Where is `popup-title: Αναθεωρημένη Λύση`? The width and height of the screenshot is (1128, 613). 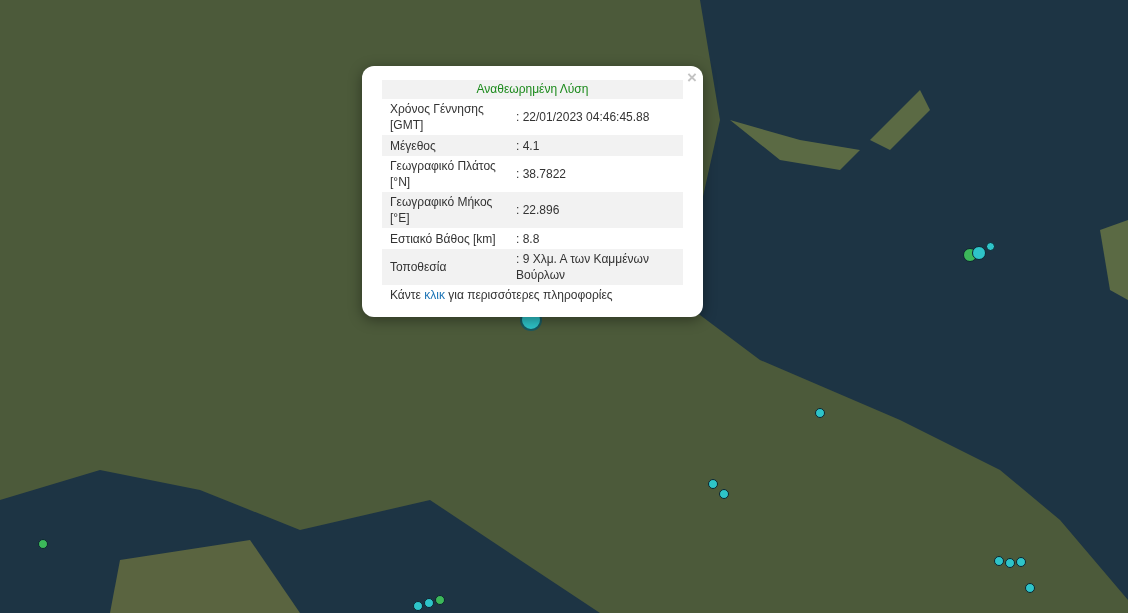
popup-title: Αναθεωρημένη Λύση is located at coordinates (532, 89).